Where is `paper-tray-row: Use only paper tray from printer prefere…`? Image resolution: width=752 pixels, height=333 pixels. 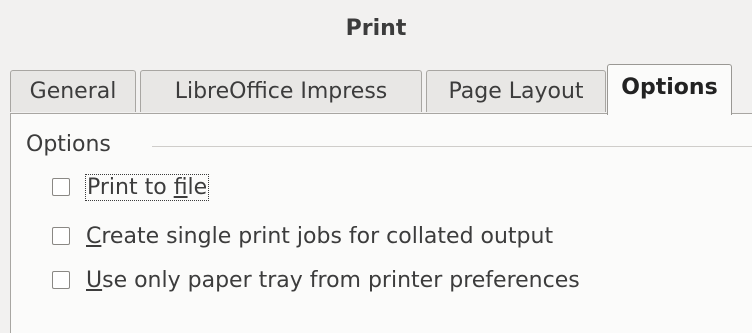
paper-tray-row: Use only paper tray from printer prefere… is located at coordinates (316, 280).